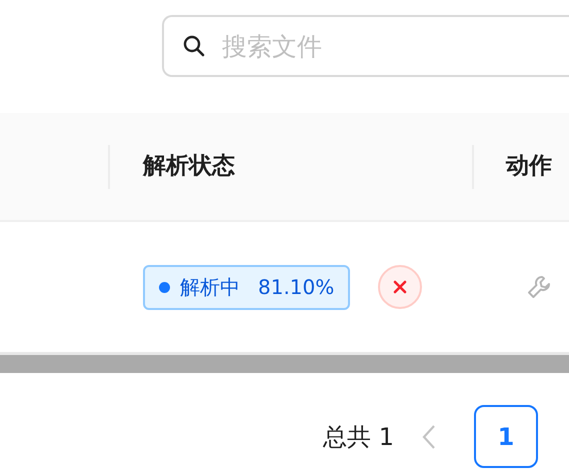  I want to click on status-tag: 解析中 81.10%, so click(246, 287).